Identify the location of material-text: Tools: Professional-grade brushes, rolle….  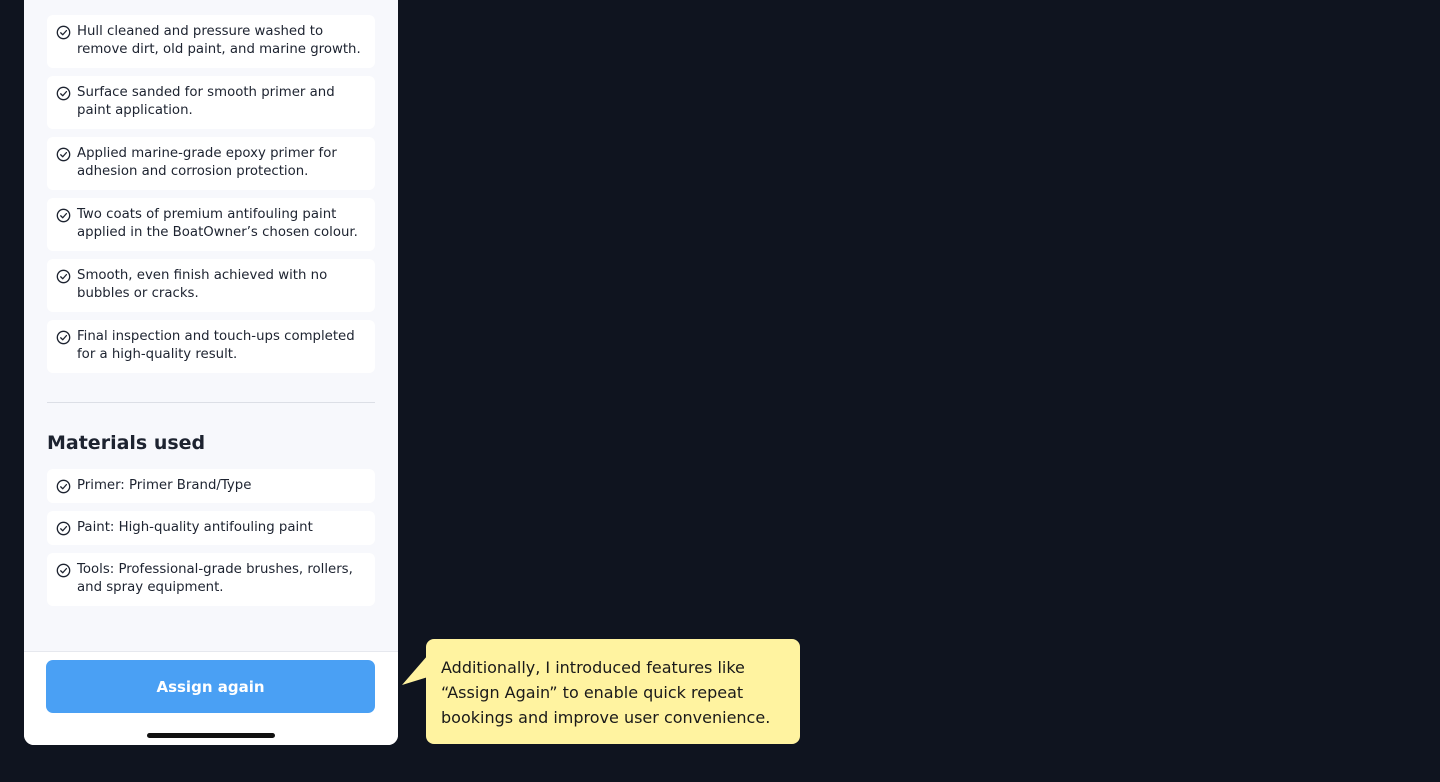
(215, 578).